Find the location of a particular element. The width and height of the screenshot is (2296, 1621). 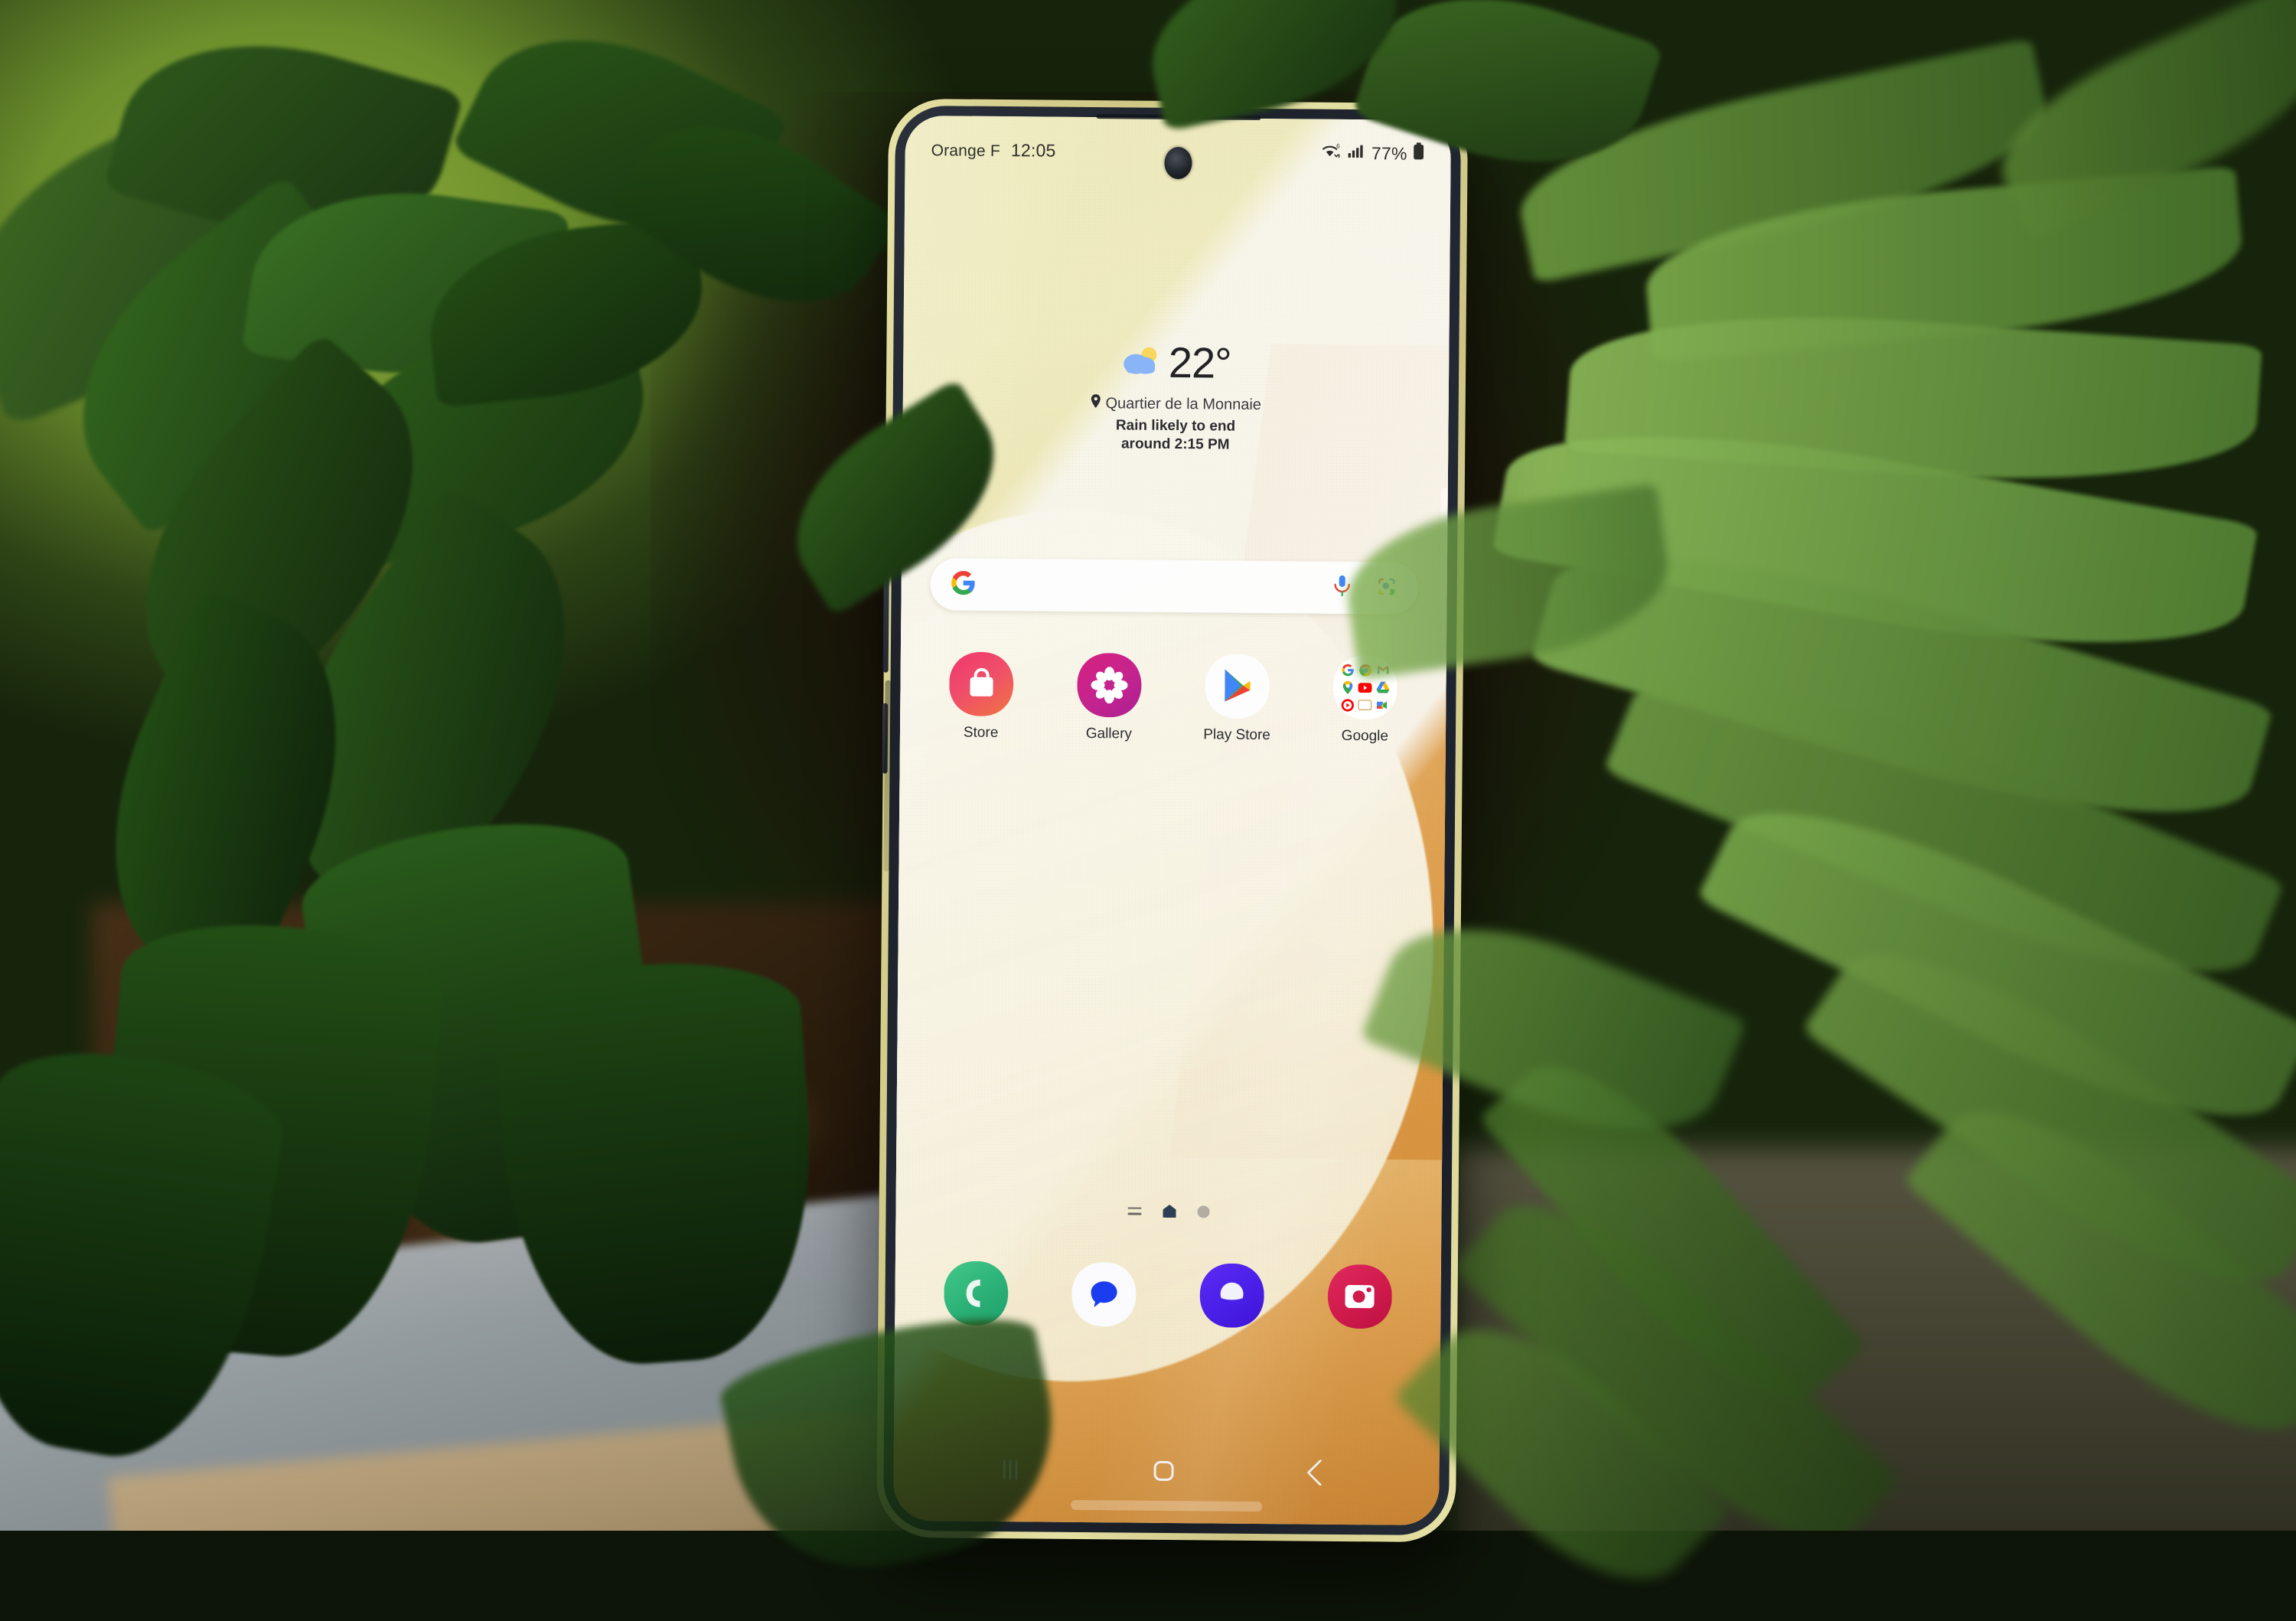

edge-panel-handle is located at coordinates (1444, 554).